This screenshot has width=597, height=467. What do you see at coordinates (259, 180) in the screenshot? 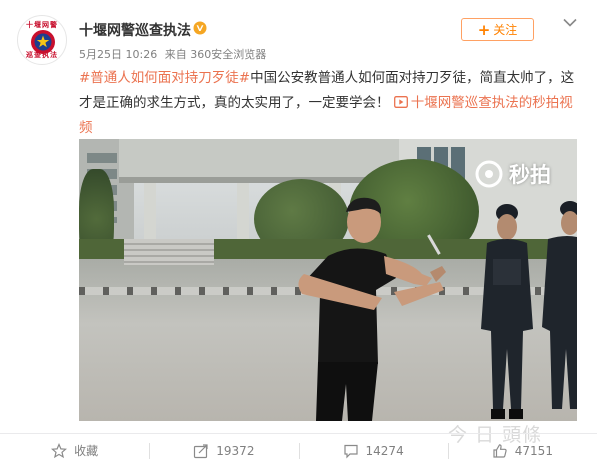
I see `video-canopy-edge` at bounding box center [259, 180].